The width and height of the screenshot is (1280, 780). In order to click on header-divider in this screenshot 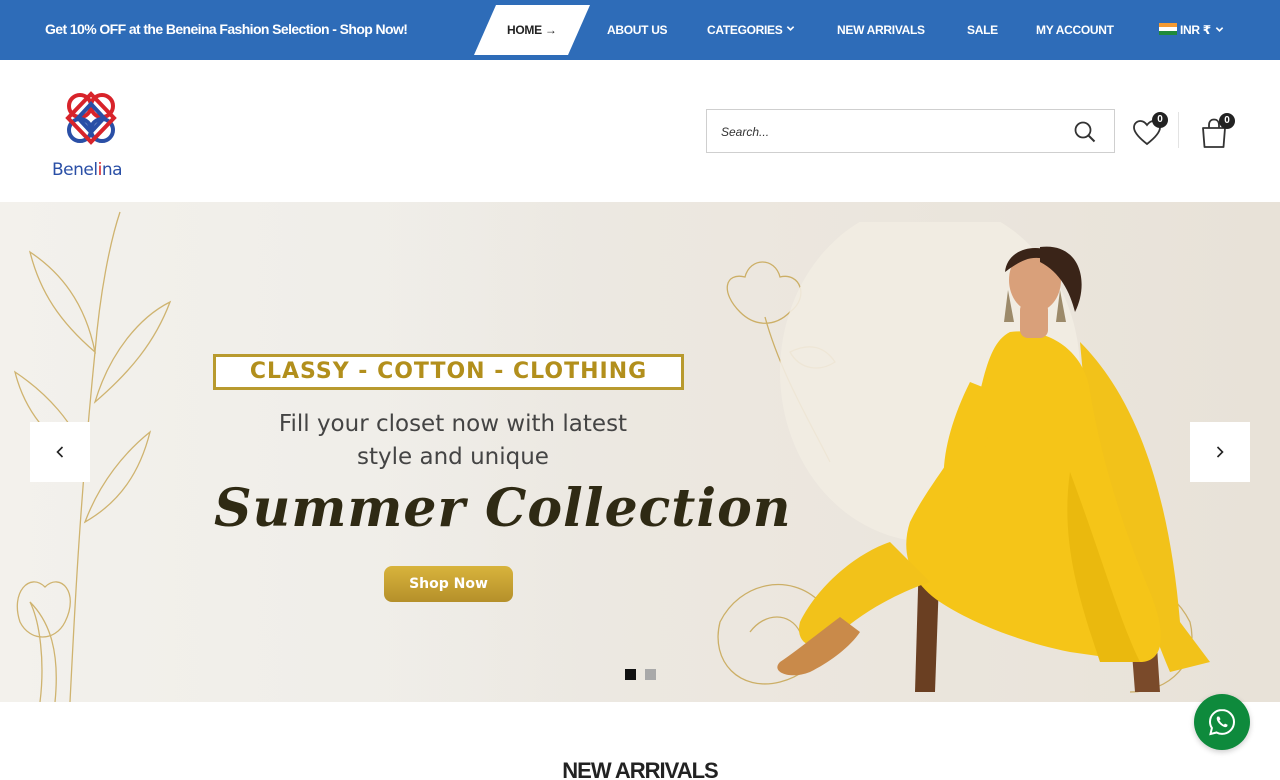, I will do `click(1178, 130)`.